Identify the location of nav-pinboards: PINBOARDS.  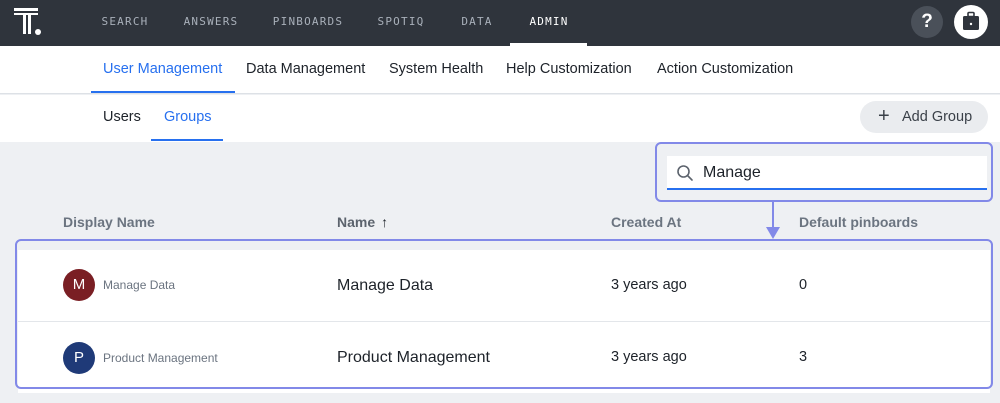
(308, 23).